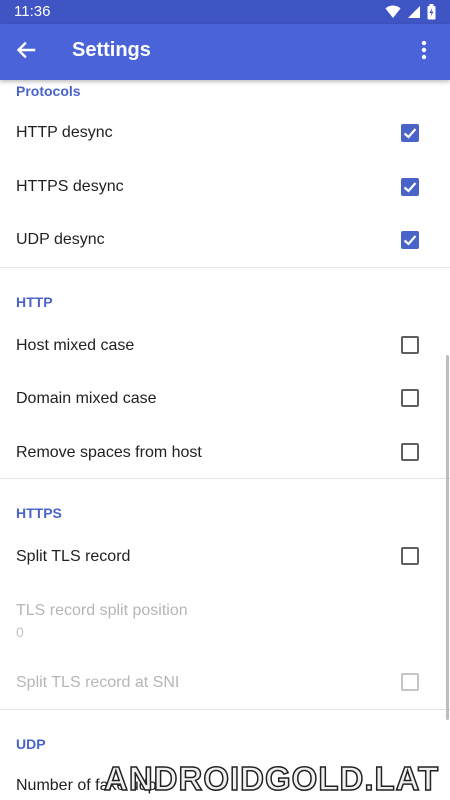 The image size is (450, 800). Describe the element at coordinates (98, 682) in the screenshot. I see `pref-label: Split TLS record at SNI` at that location.